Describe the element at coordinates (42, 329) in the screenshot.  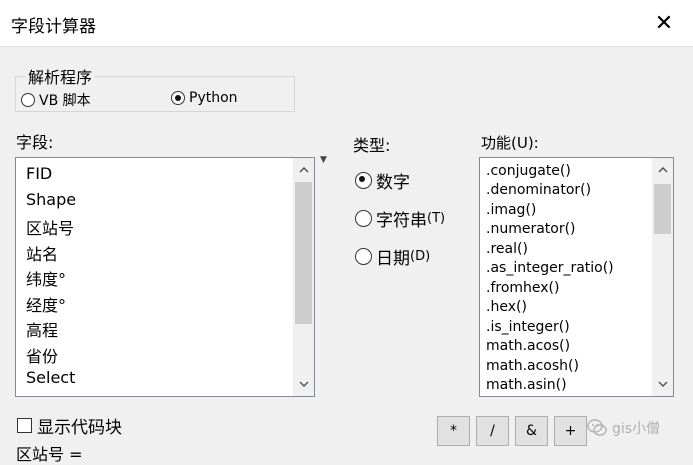
I see `field-item-elevation: 高程` at that location.